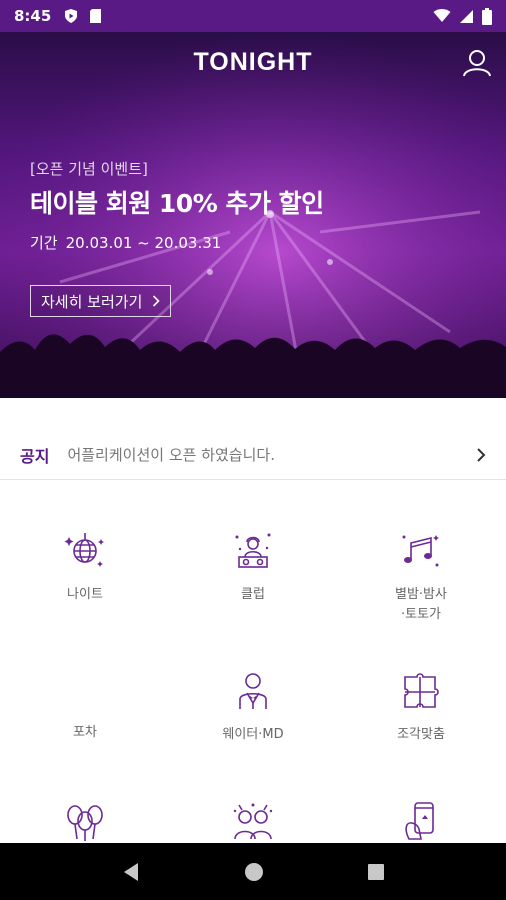 This screenshot has height=900, width=506. Describe the element at coordinates (253, 691) in the screenshot. I see `waiter-icon` at that location.